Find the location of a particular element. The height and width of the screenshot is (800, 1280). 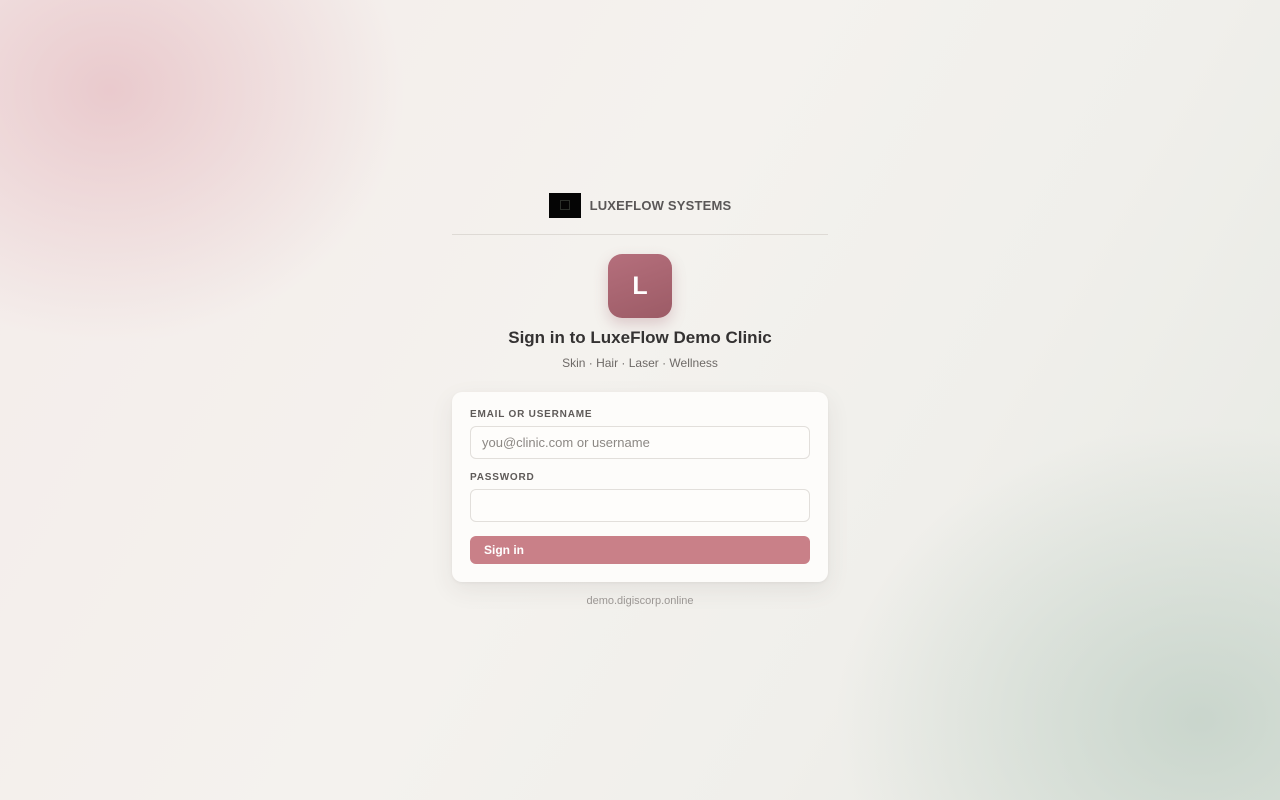

page-subtitle: Skin · Hair · Laser · Wellness is located at coordinates (640, 363).